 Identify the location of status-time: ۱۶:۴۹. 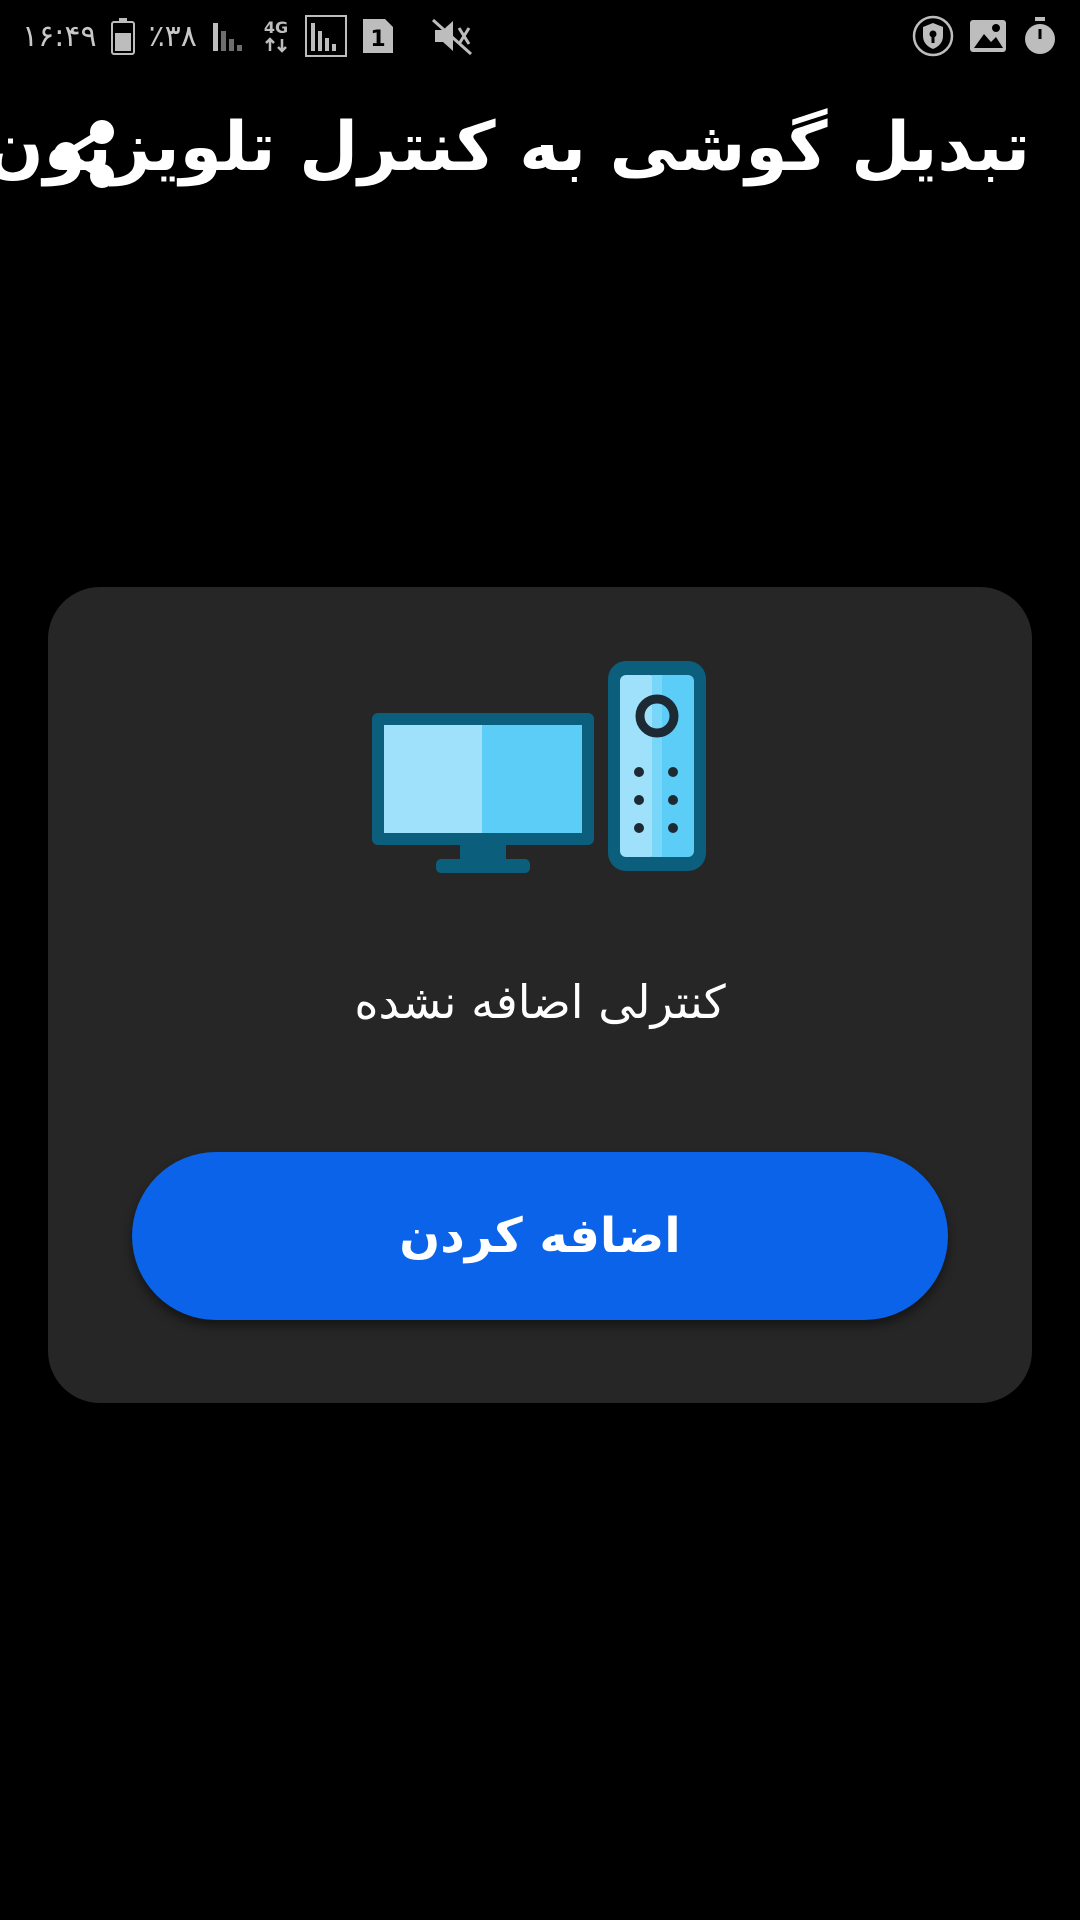
(59, 36).